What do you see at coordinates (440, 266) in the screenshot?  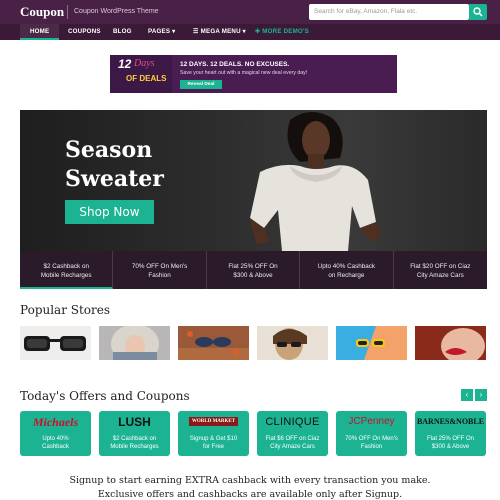 I see `strip-item-line: Flat $20 OFF on Ciaz` at bounding box center [440, 266].